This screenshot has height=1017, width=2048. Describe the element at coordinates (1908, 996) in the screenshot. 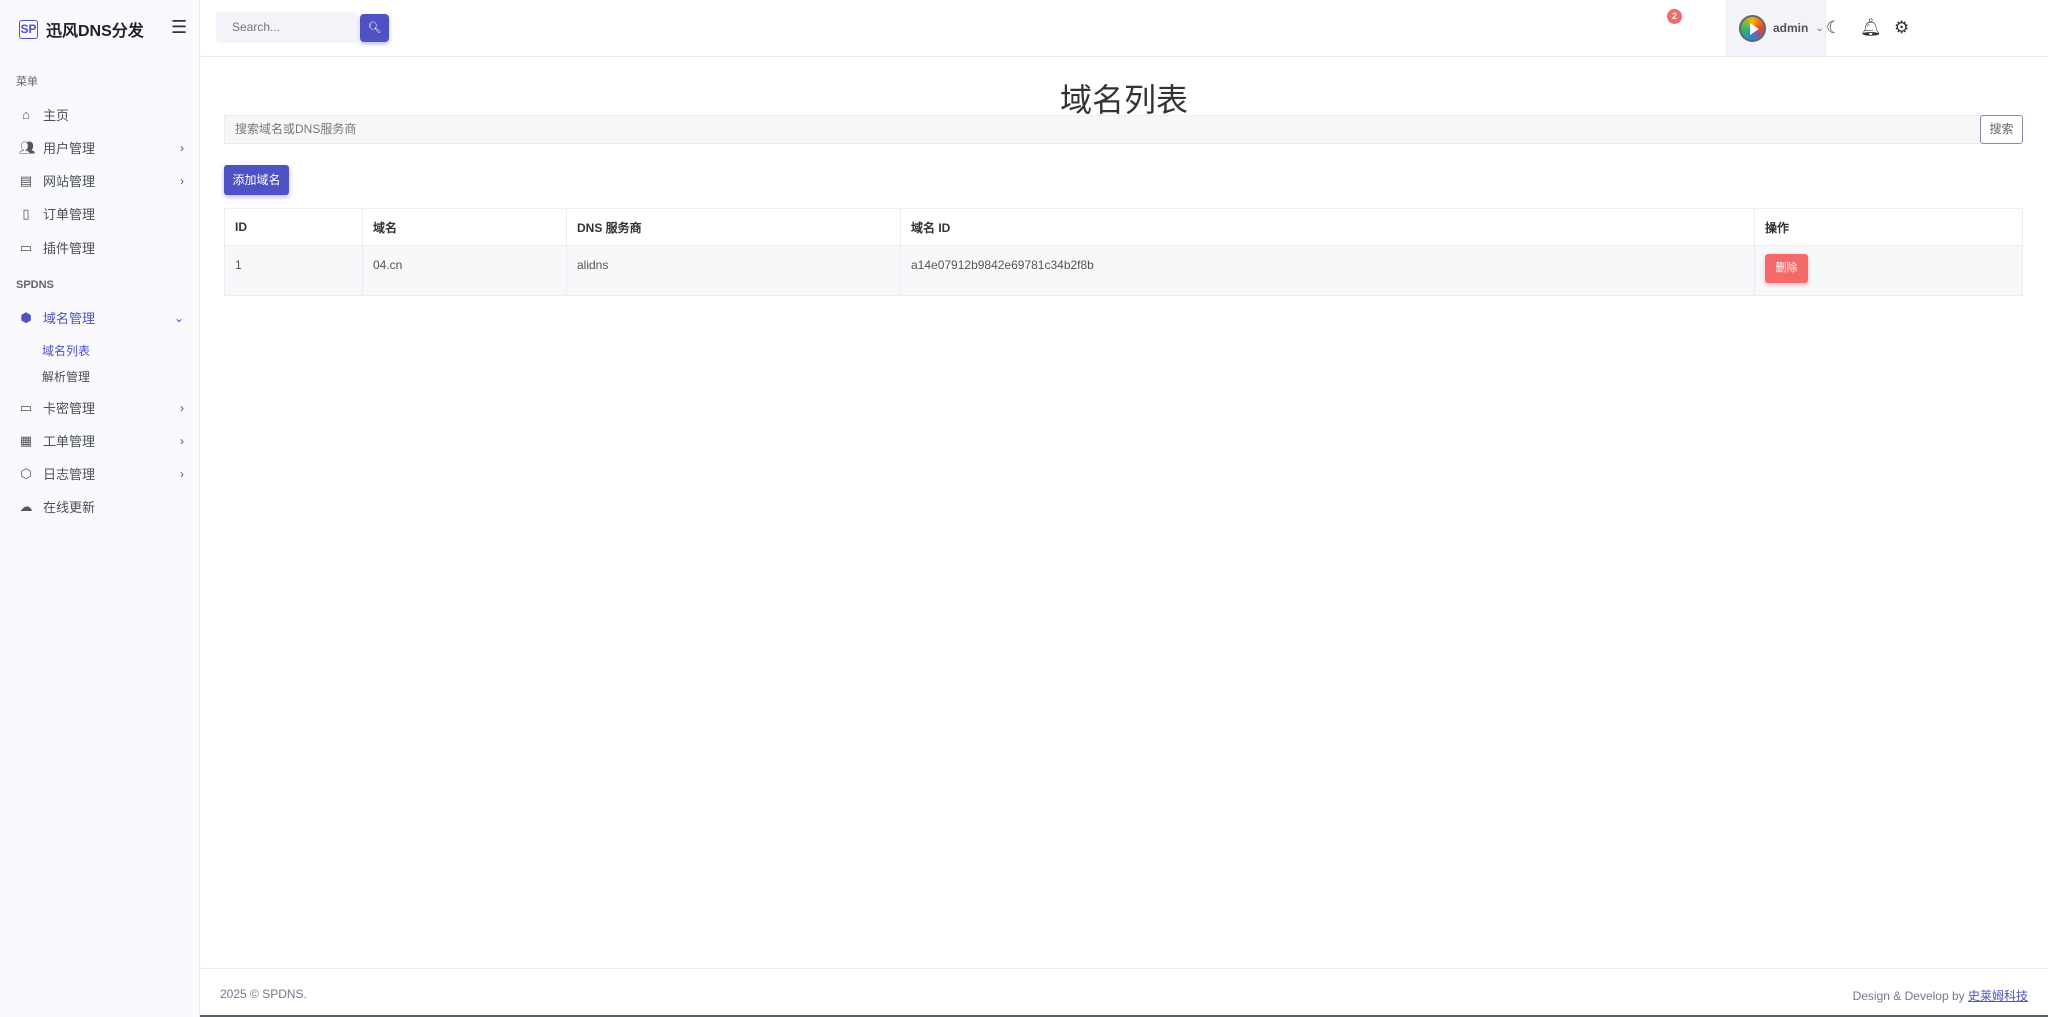

I see `footer-credit-text: Design & Develop by` at that location.